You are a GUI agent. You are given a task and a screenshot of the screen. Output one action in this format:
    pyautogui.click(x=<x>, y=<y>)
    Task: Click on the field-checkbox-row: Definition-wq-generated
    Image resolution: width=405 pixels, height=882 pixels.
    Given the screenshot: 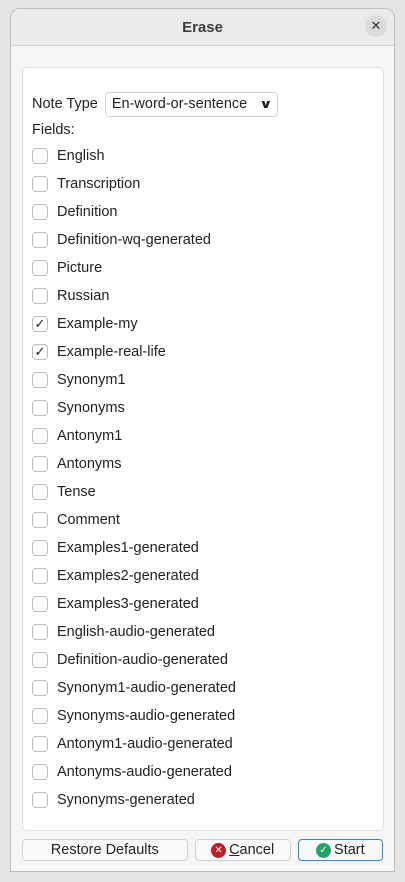 What is the action you would take?
    pyautogui.click(x=207, y=240)
    